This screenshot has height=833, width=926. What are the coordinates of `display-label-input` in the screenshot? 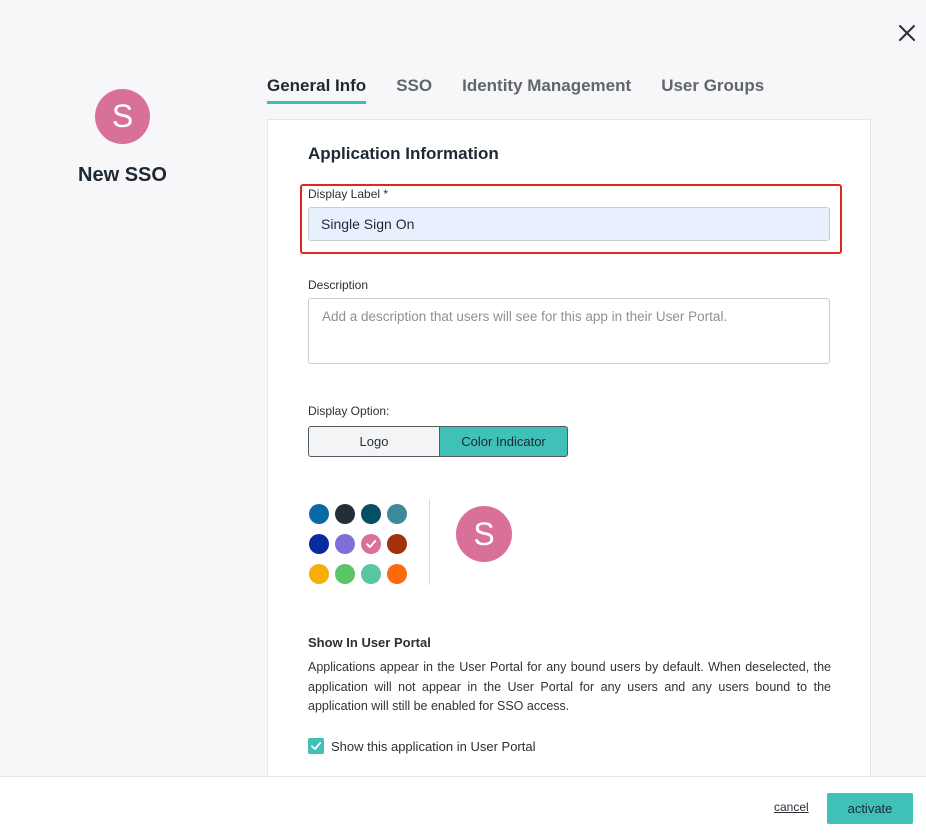 It's located at (569, 224).